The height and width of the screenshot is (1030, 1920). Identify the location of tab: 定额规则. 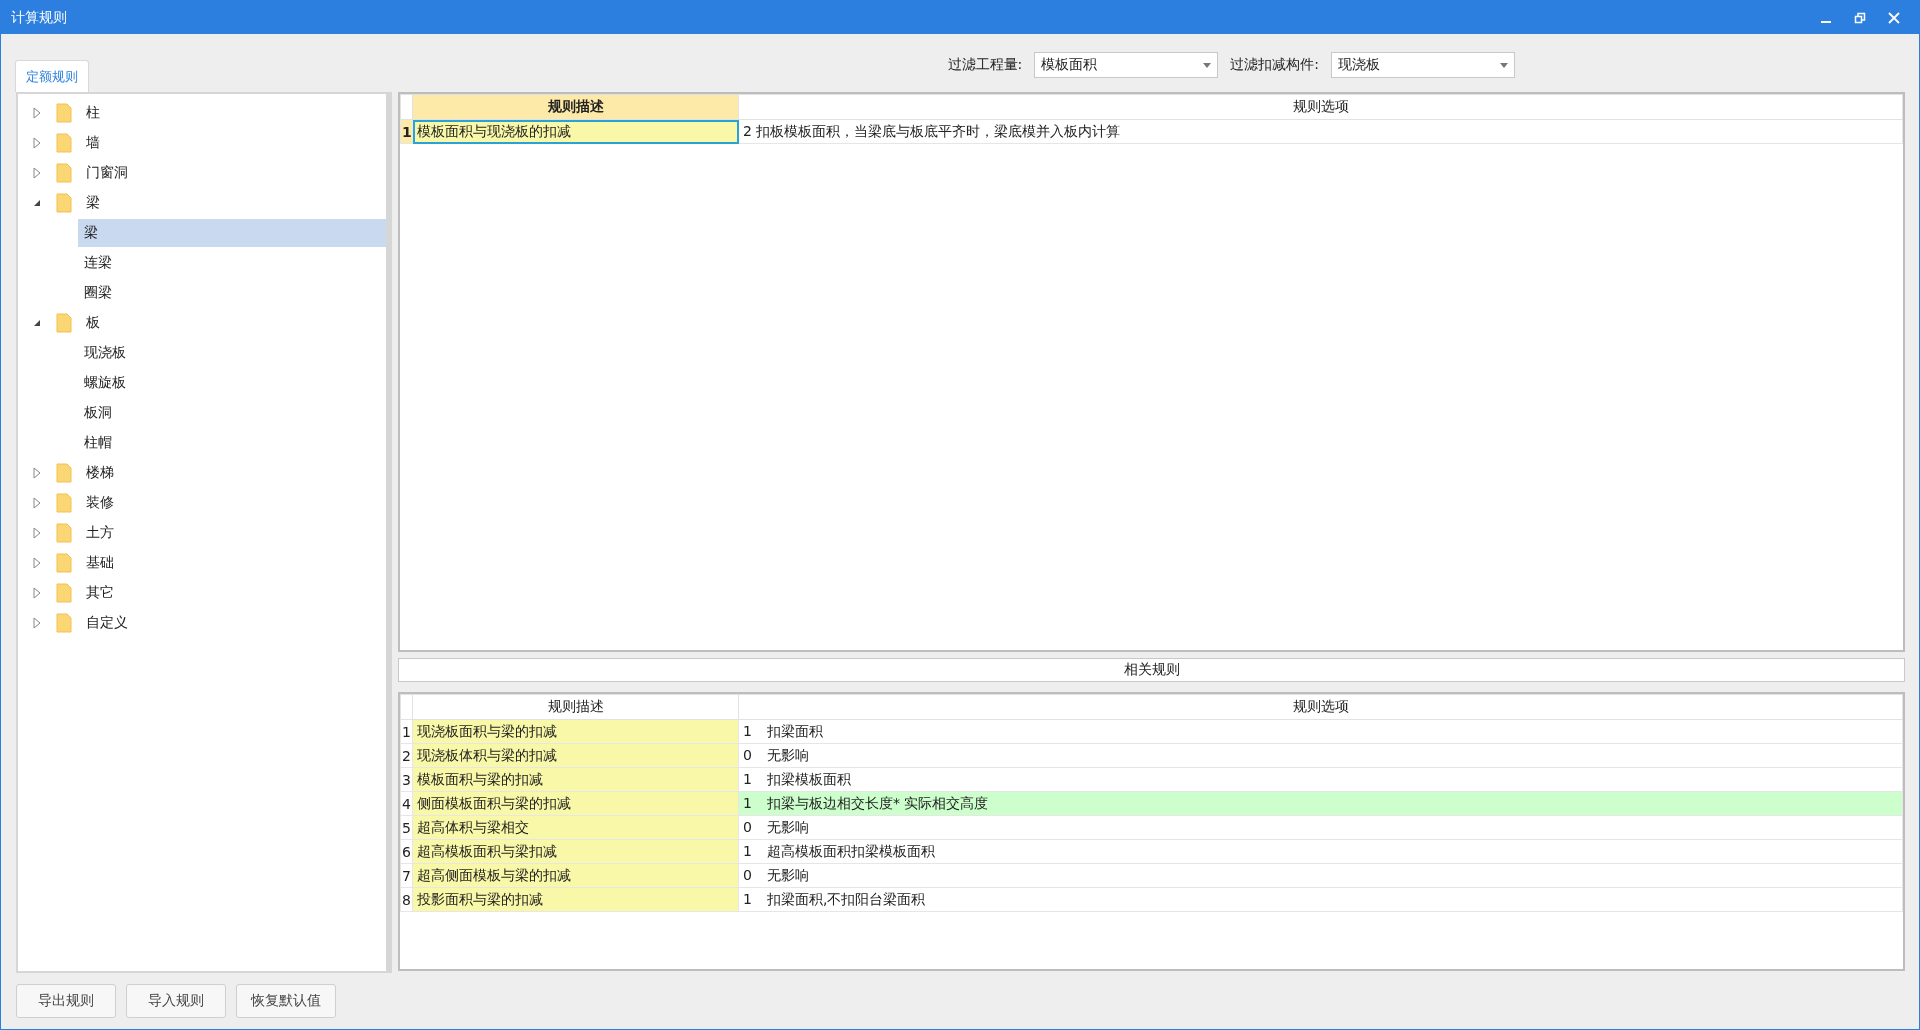
(52, 76).